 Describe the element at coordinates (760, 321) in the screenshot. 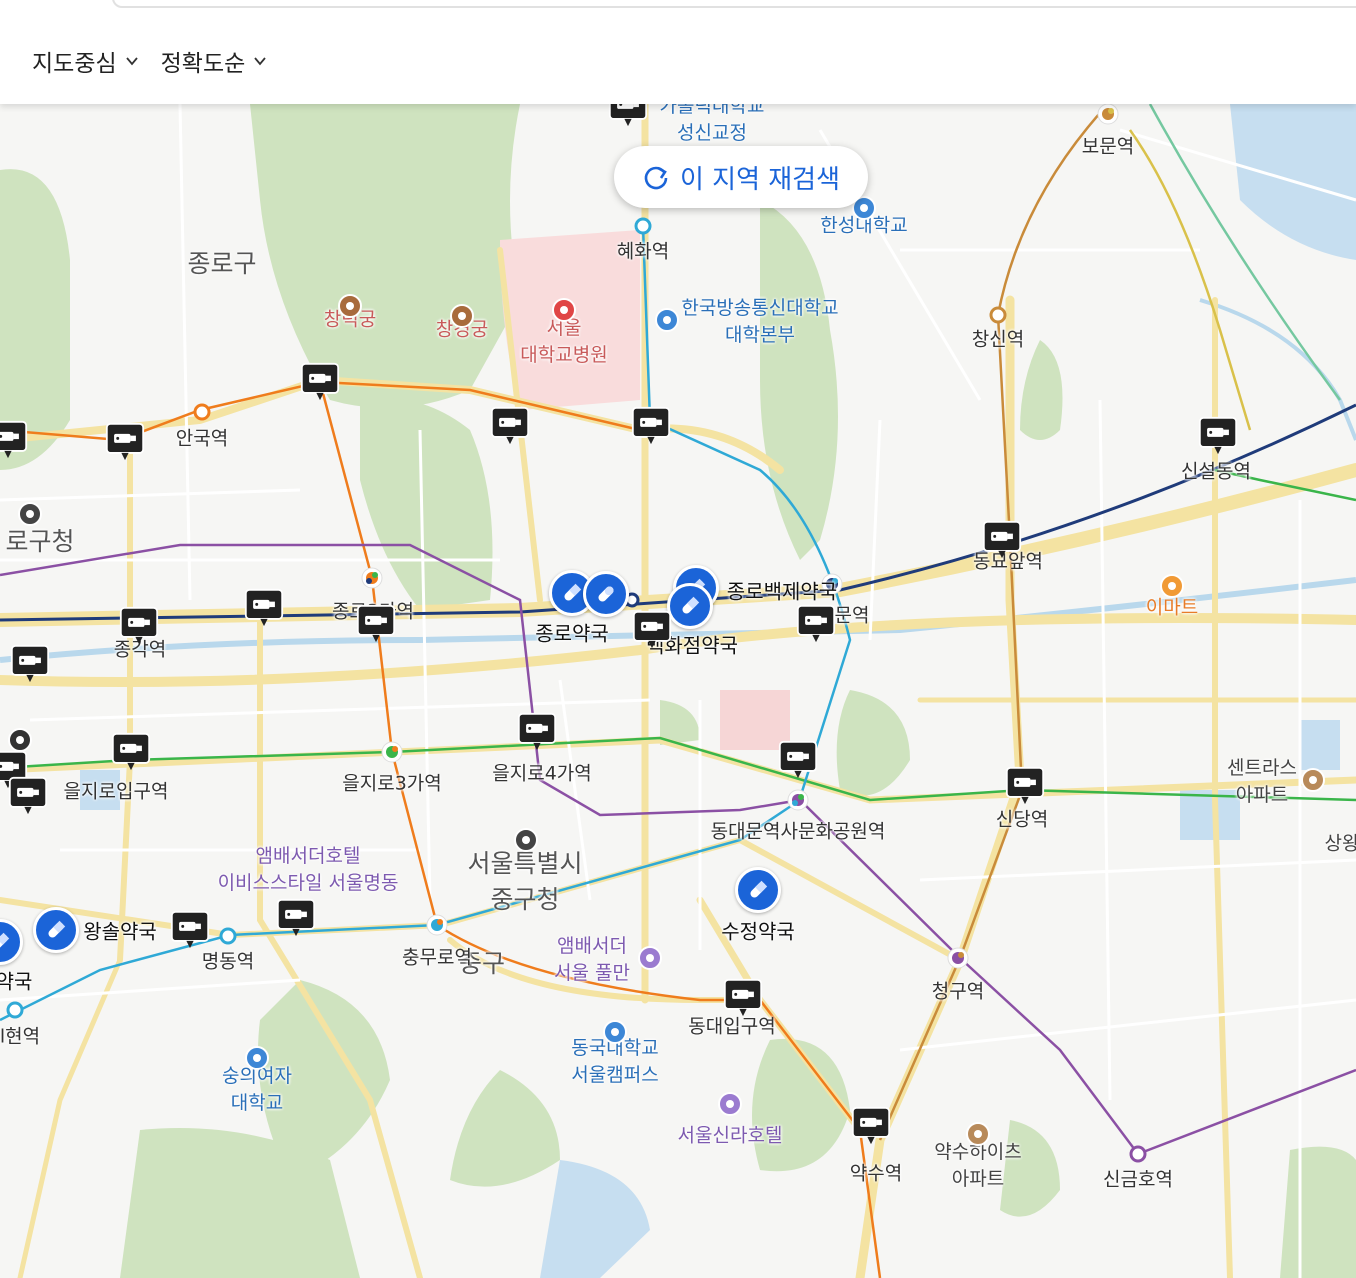

I see `place-label-university: 한국방송통신대학교 대학본부` at that location.